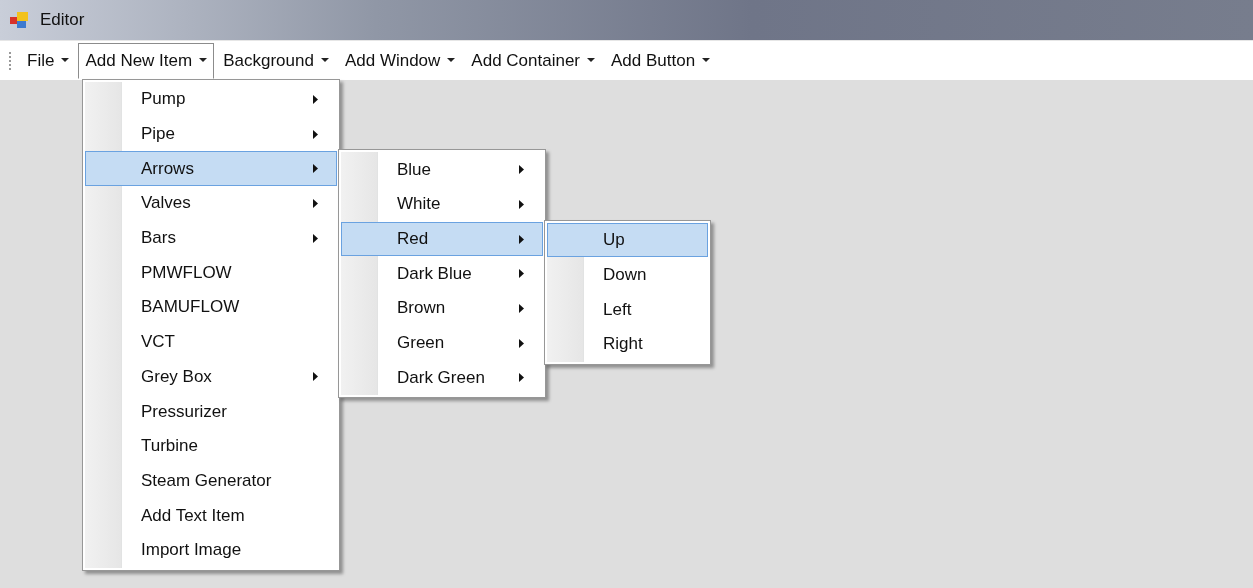  I want to click on menu-item: Pump, so click(211, 99).